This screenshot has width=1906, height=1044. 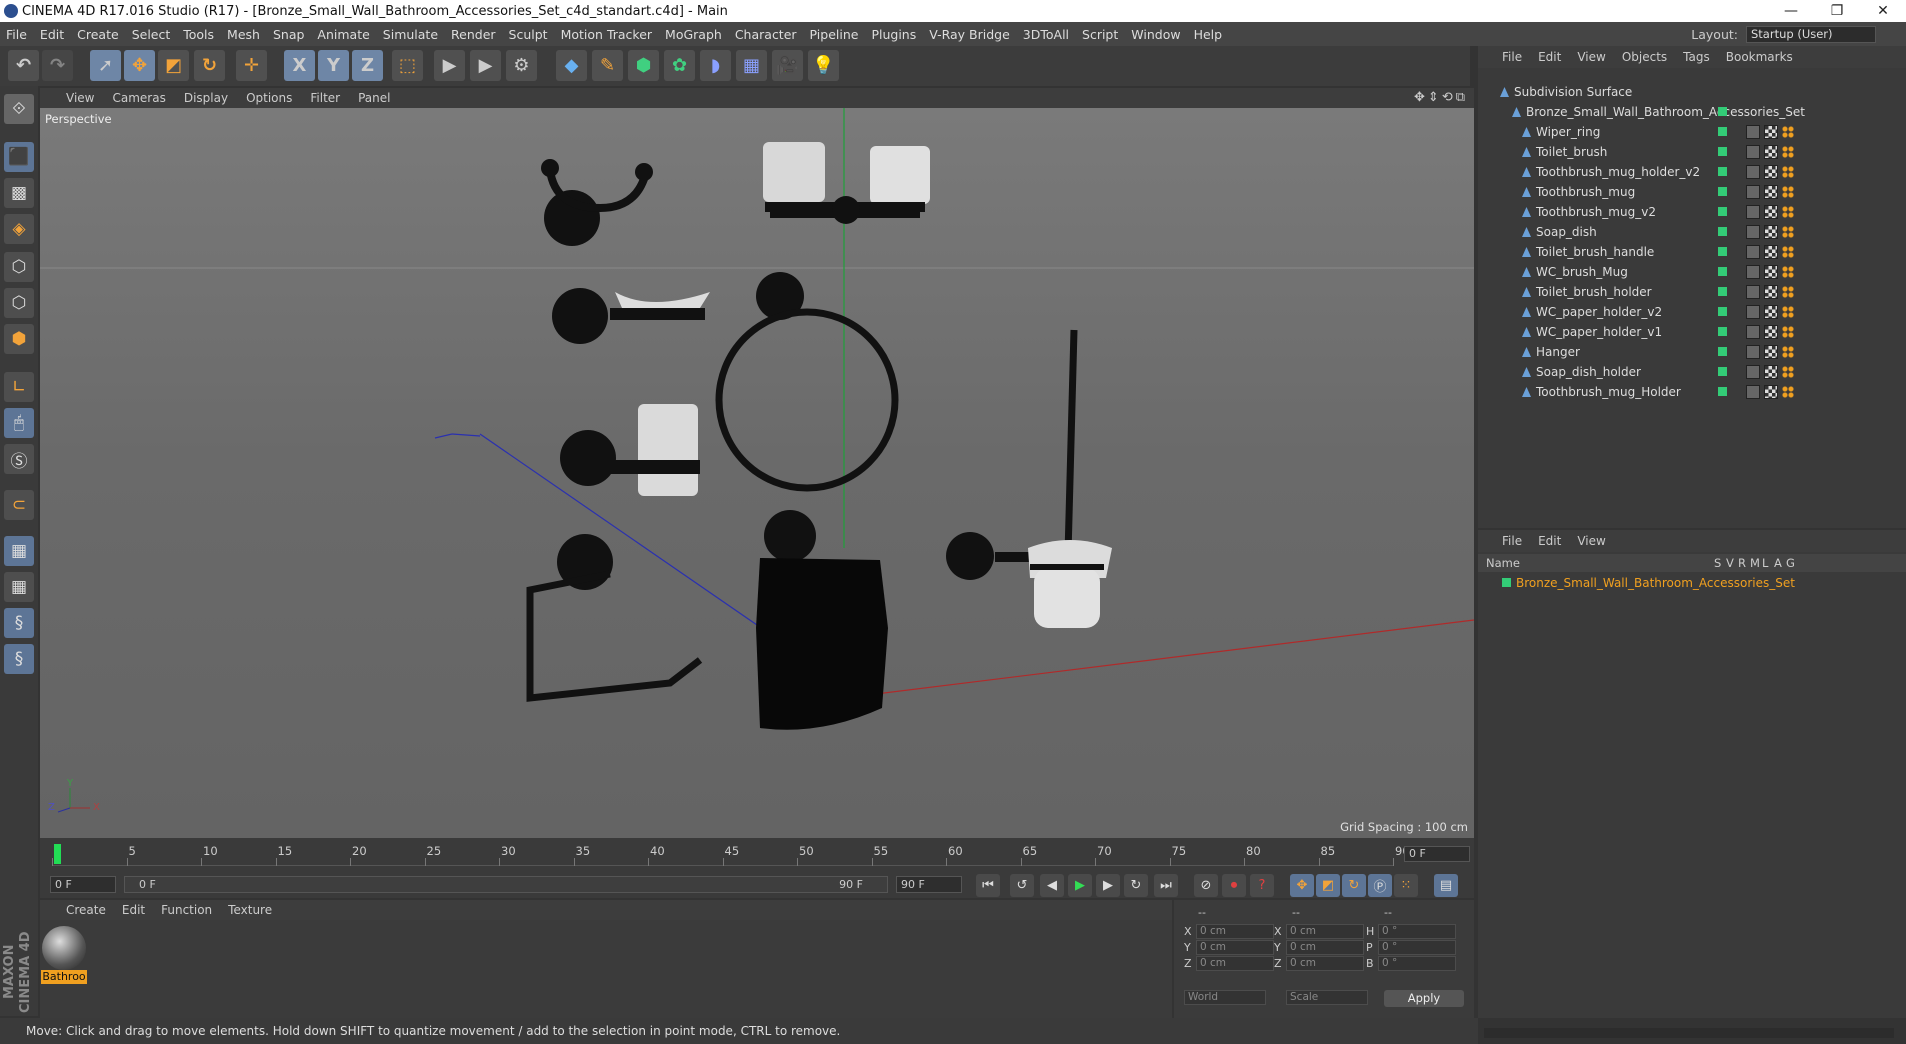 I want to click on timeline: 051015202530354045505560657075808590 0 F, so click(x=757, y=855).